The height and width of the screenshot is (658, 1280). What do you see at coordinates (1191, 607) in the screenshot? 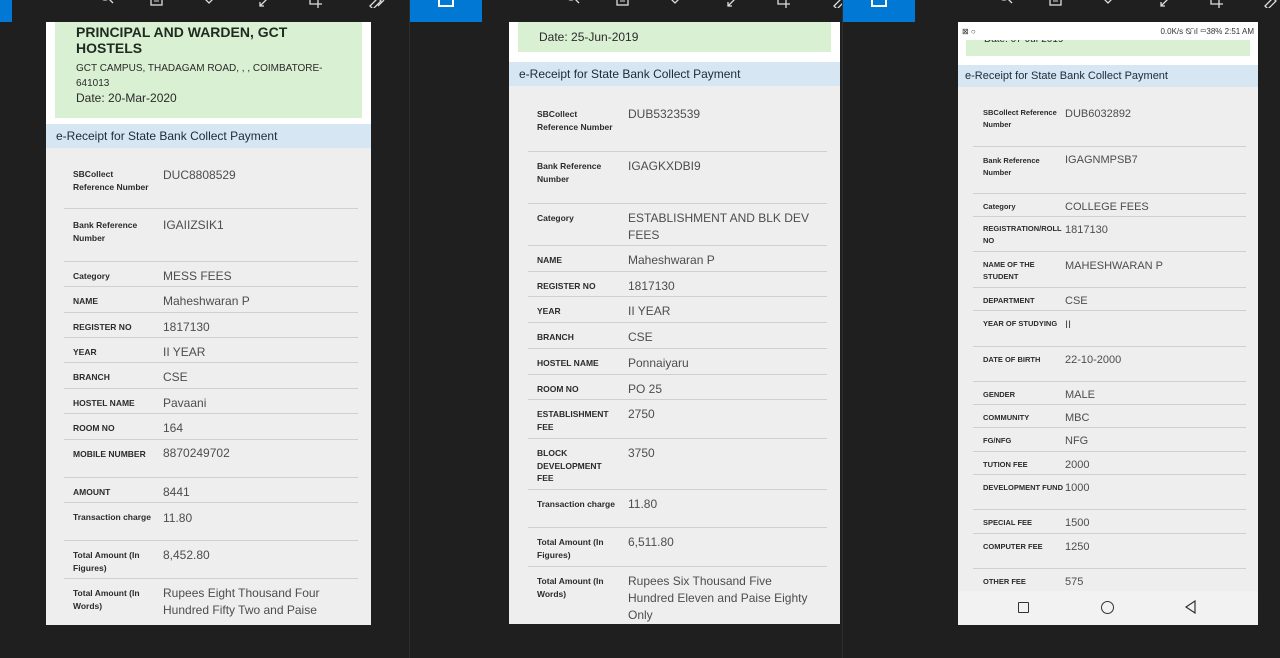
I see `back-triangle-icon` at bounding box center [1191, 607].